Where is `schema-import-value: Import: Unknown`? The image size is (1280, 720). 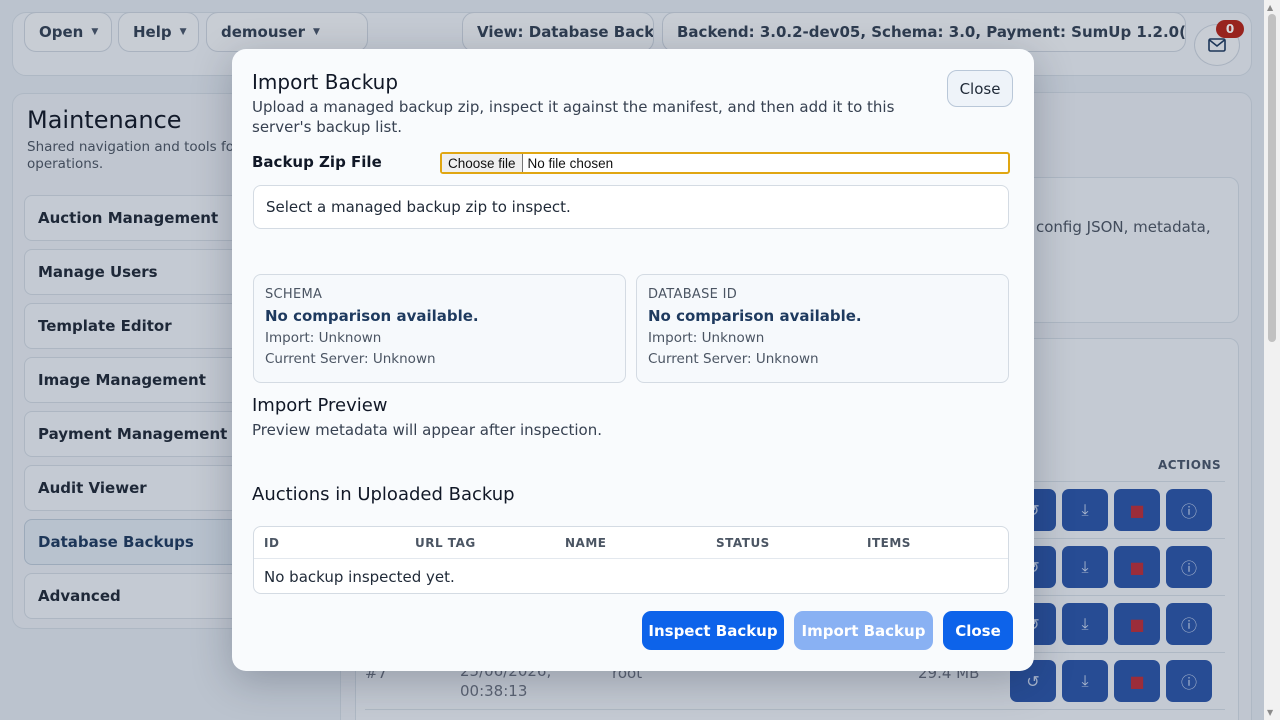
schema-import-value: Import: Unknown is located at coordinates (323, 338).